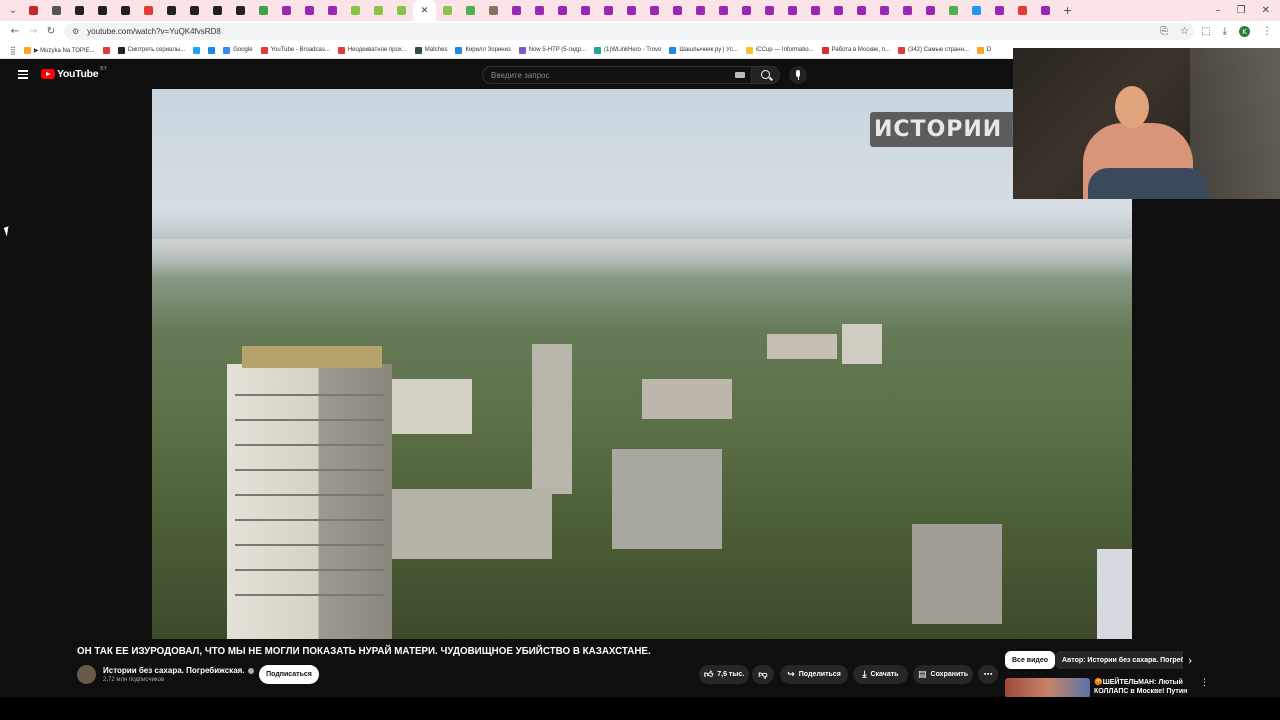  Describe the element at coordinates (1266, 10) in the screenshot. I see `close-window-icon: ✕` at that location.